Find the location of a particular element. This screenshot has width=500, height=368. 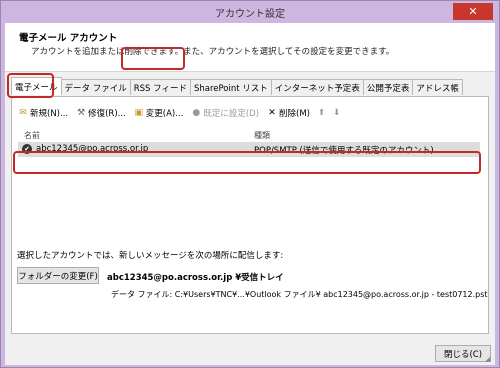

move-down-button: ⬇ is located at coordinates (336, 113).